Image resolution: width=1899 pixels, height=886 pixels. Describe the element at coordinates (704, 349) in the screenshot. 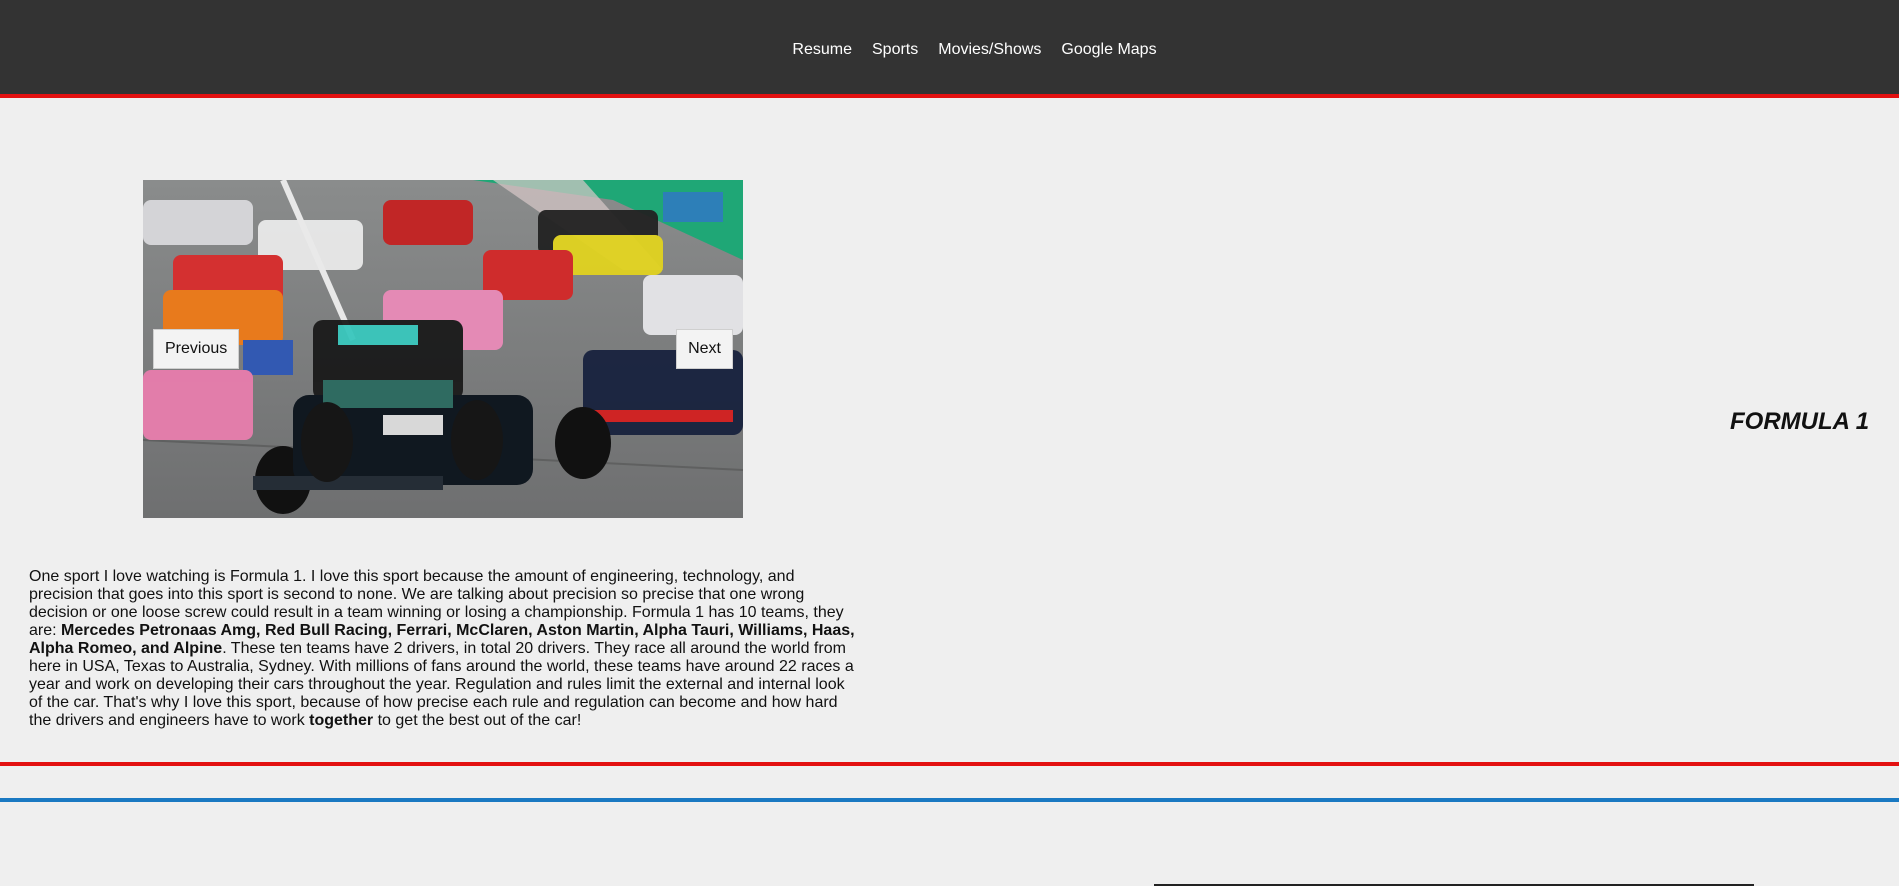

I see `next-button: Next` at that location.